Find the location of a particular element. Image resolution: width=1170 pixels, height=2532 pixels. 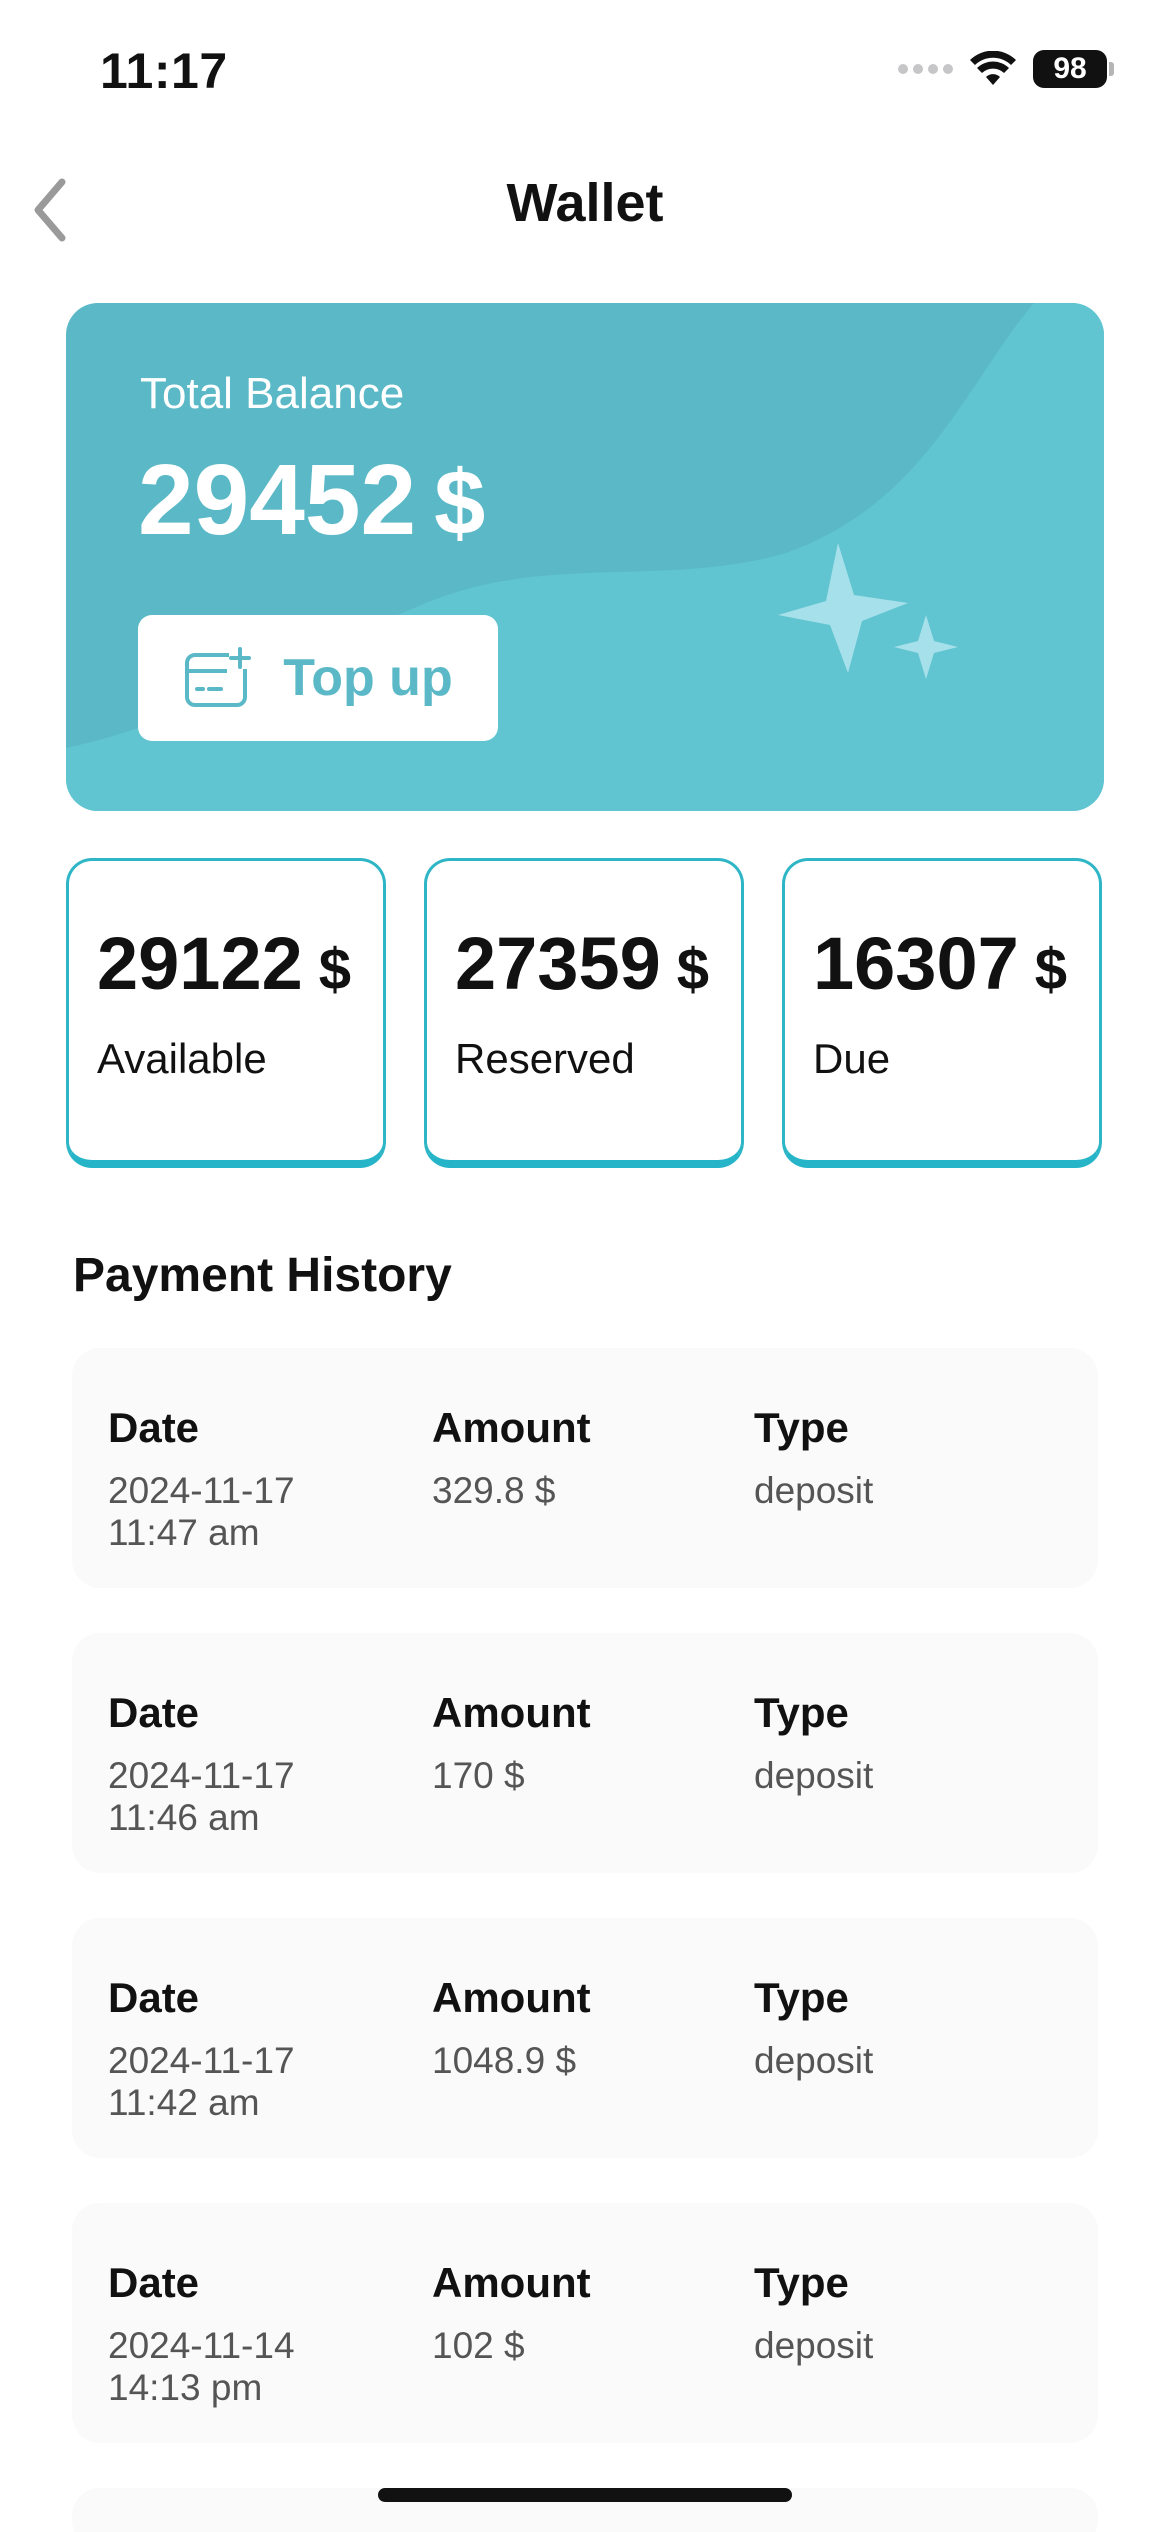

available-currency: $ is located at coordinates (335, 969).